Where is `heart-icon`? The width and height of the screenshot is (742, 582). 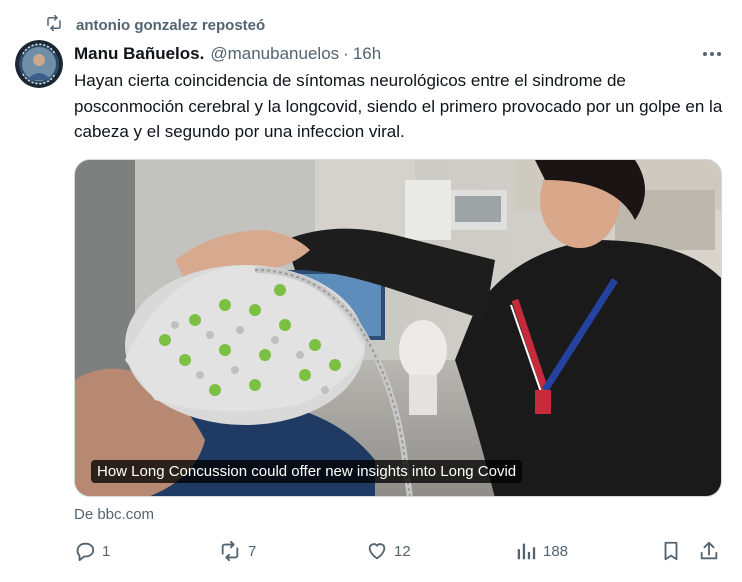 heart-icon is located at coordinates (377, 551).